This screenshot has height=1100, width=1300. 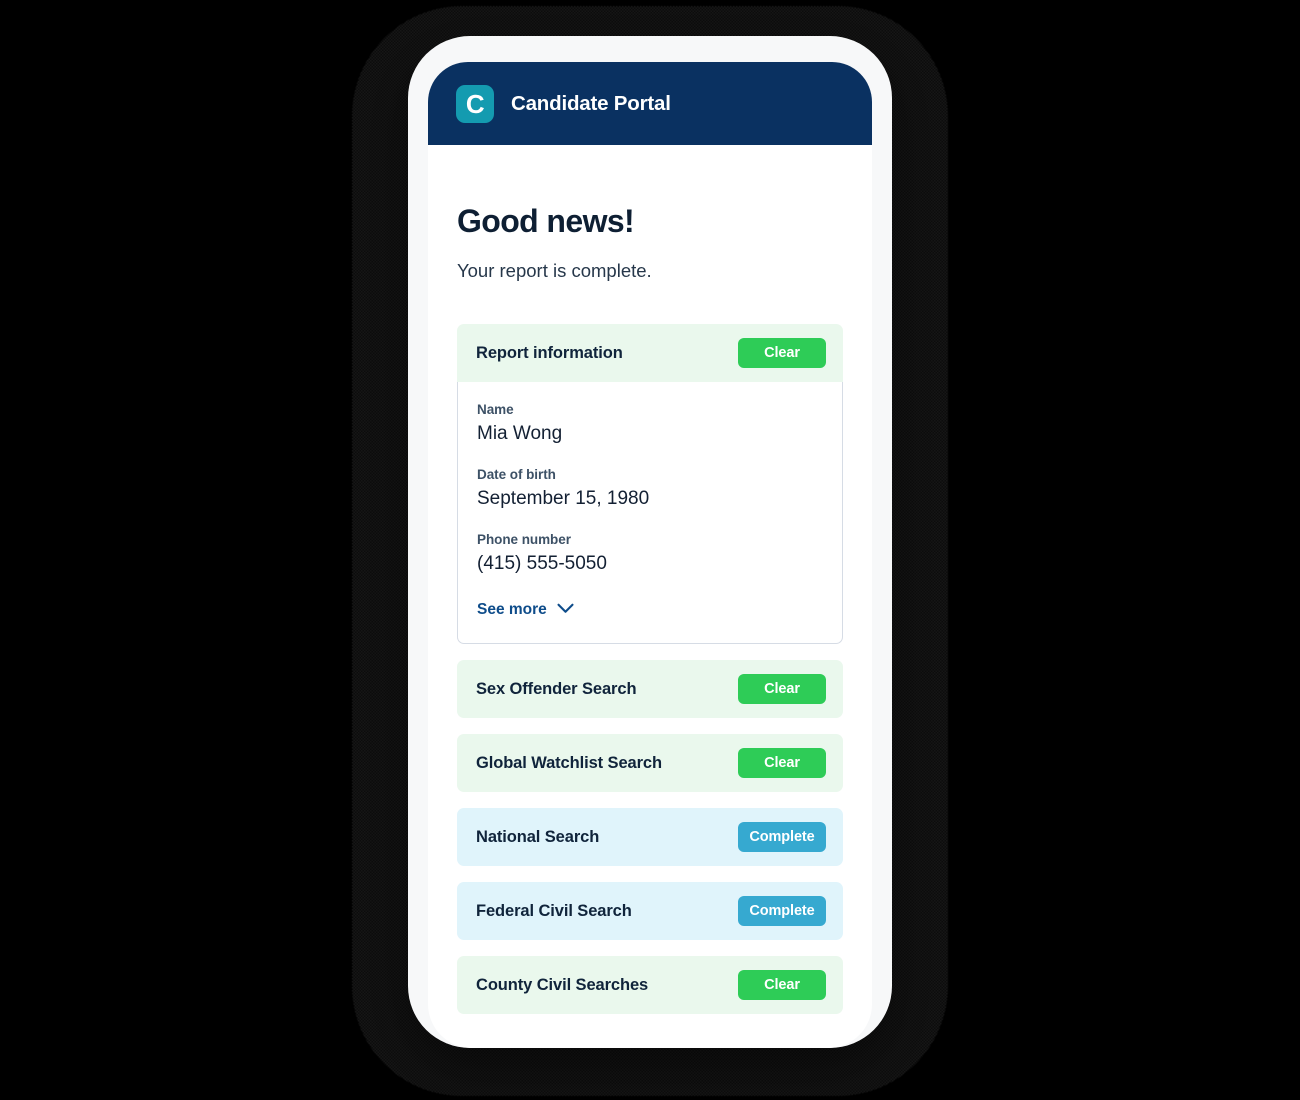 What do you see at coordinates (565, 610) in the screenshot?
I see `chevron-down-icon` at bounding box center [565, 610].